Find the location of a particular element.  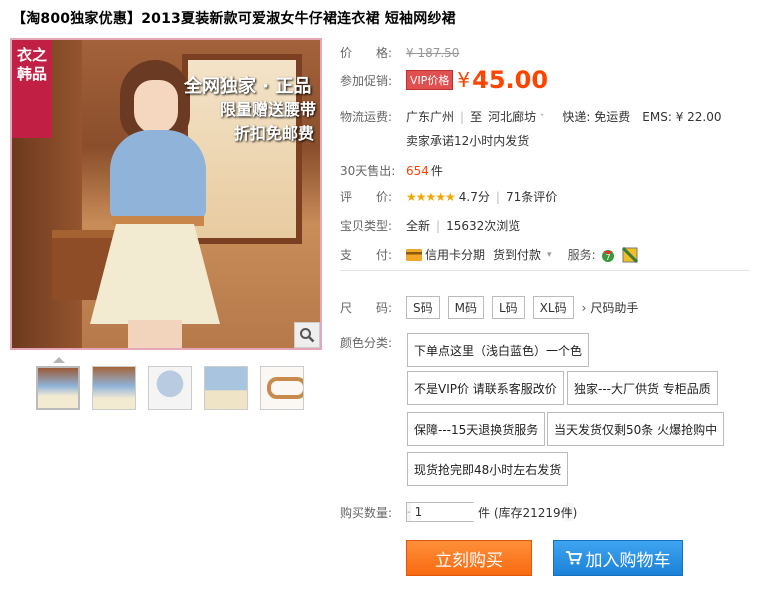

promo-text-2: 限量赠送腰带 is located at coordinates (268, 109).